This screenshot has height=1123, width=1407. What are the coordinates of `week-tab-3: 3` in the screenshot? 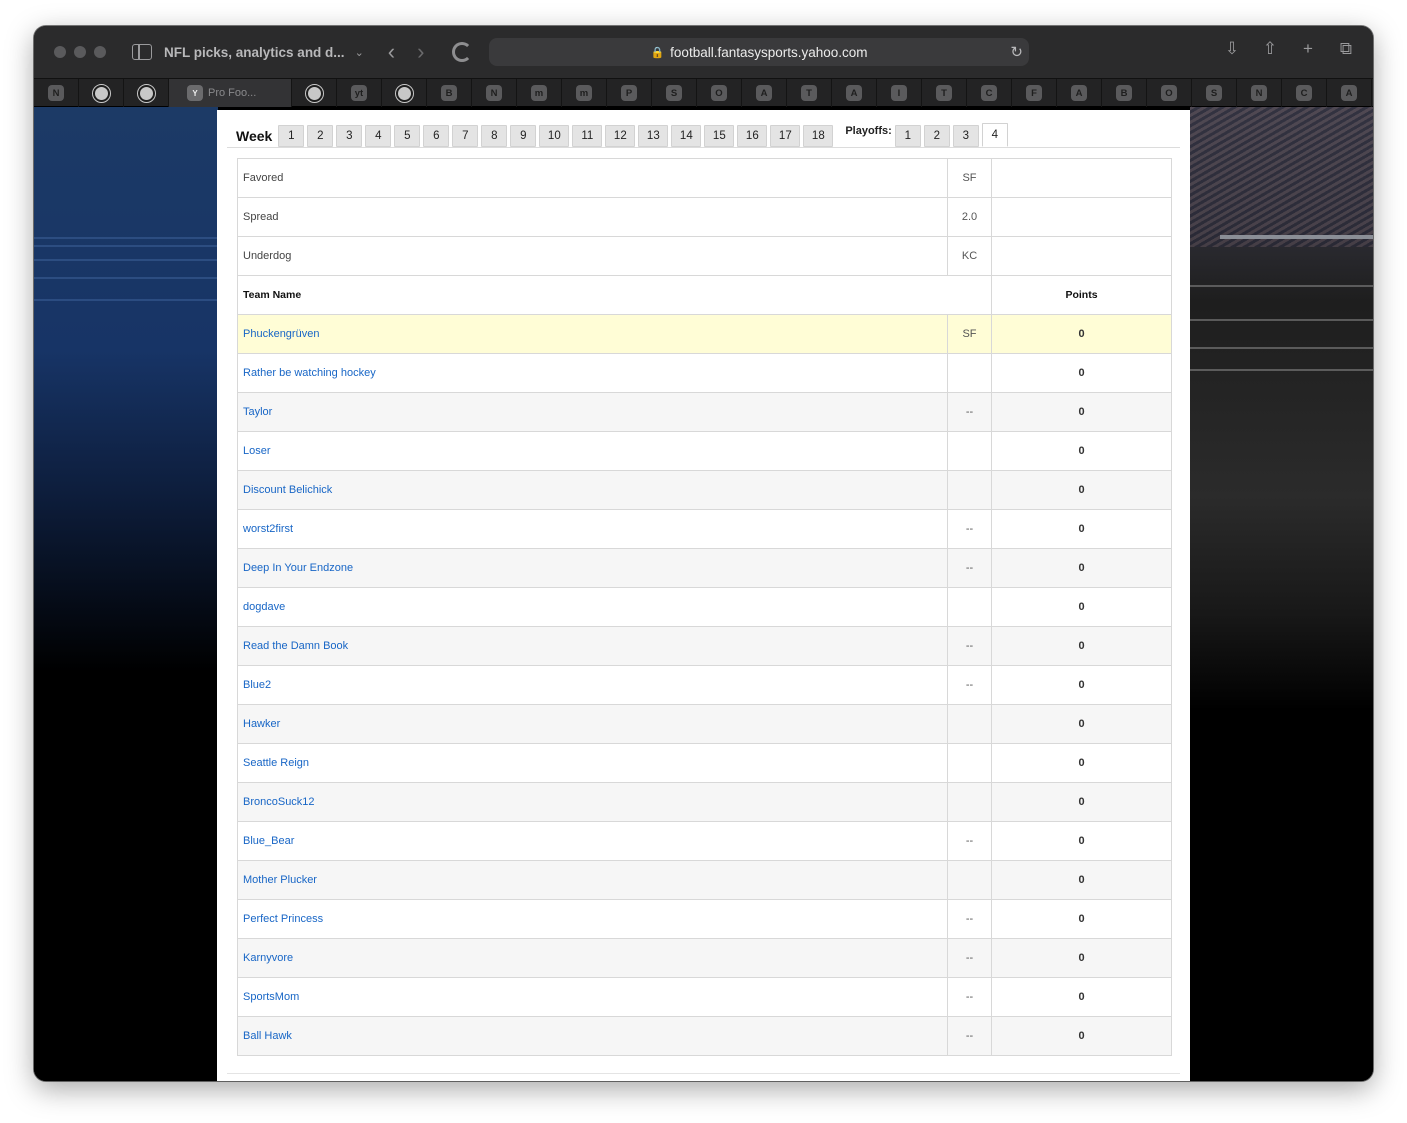 It's located at (349, 136).